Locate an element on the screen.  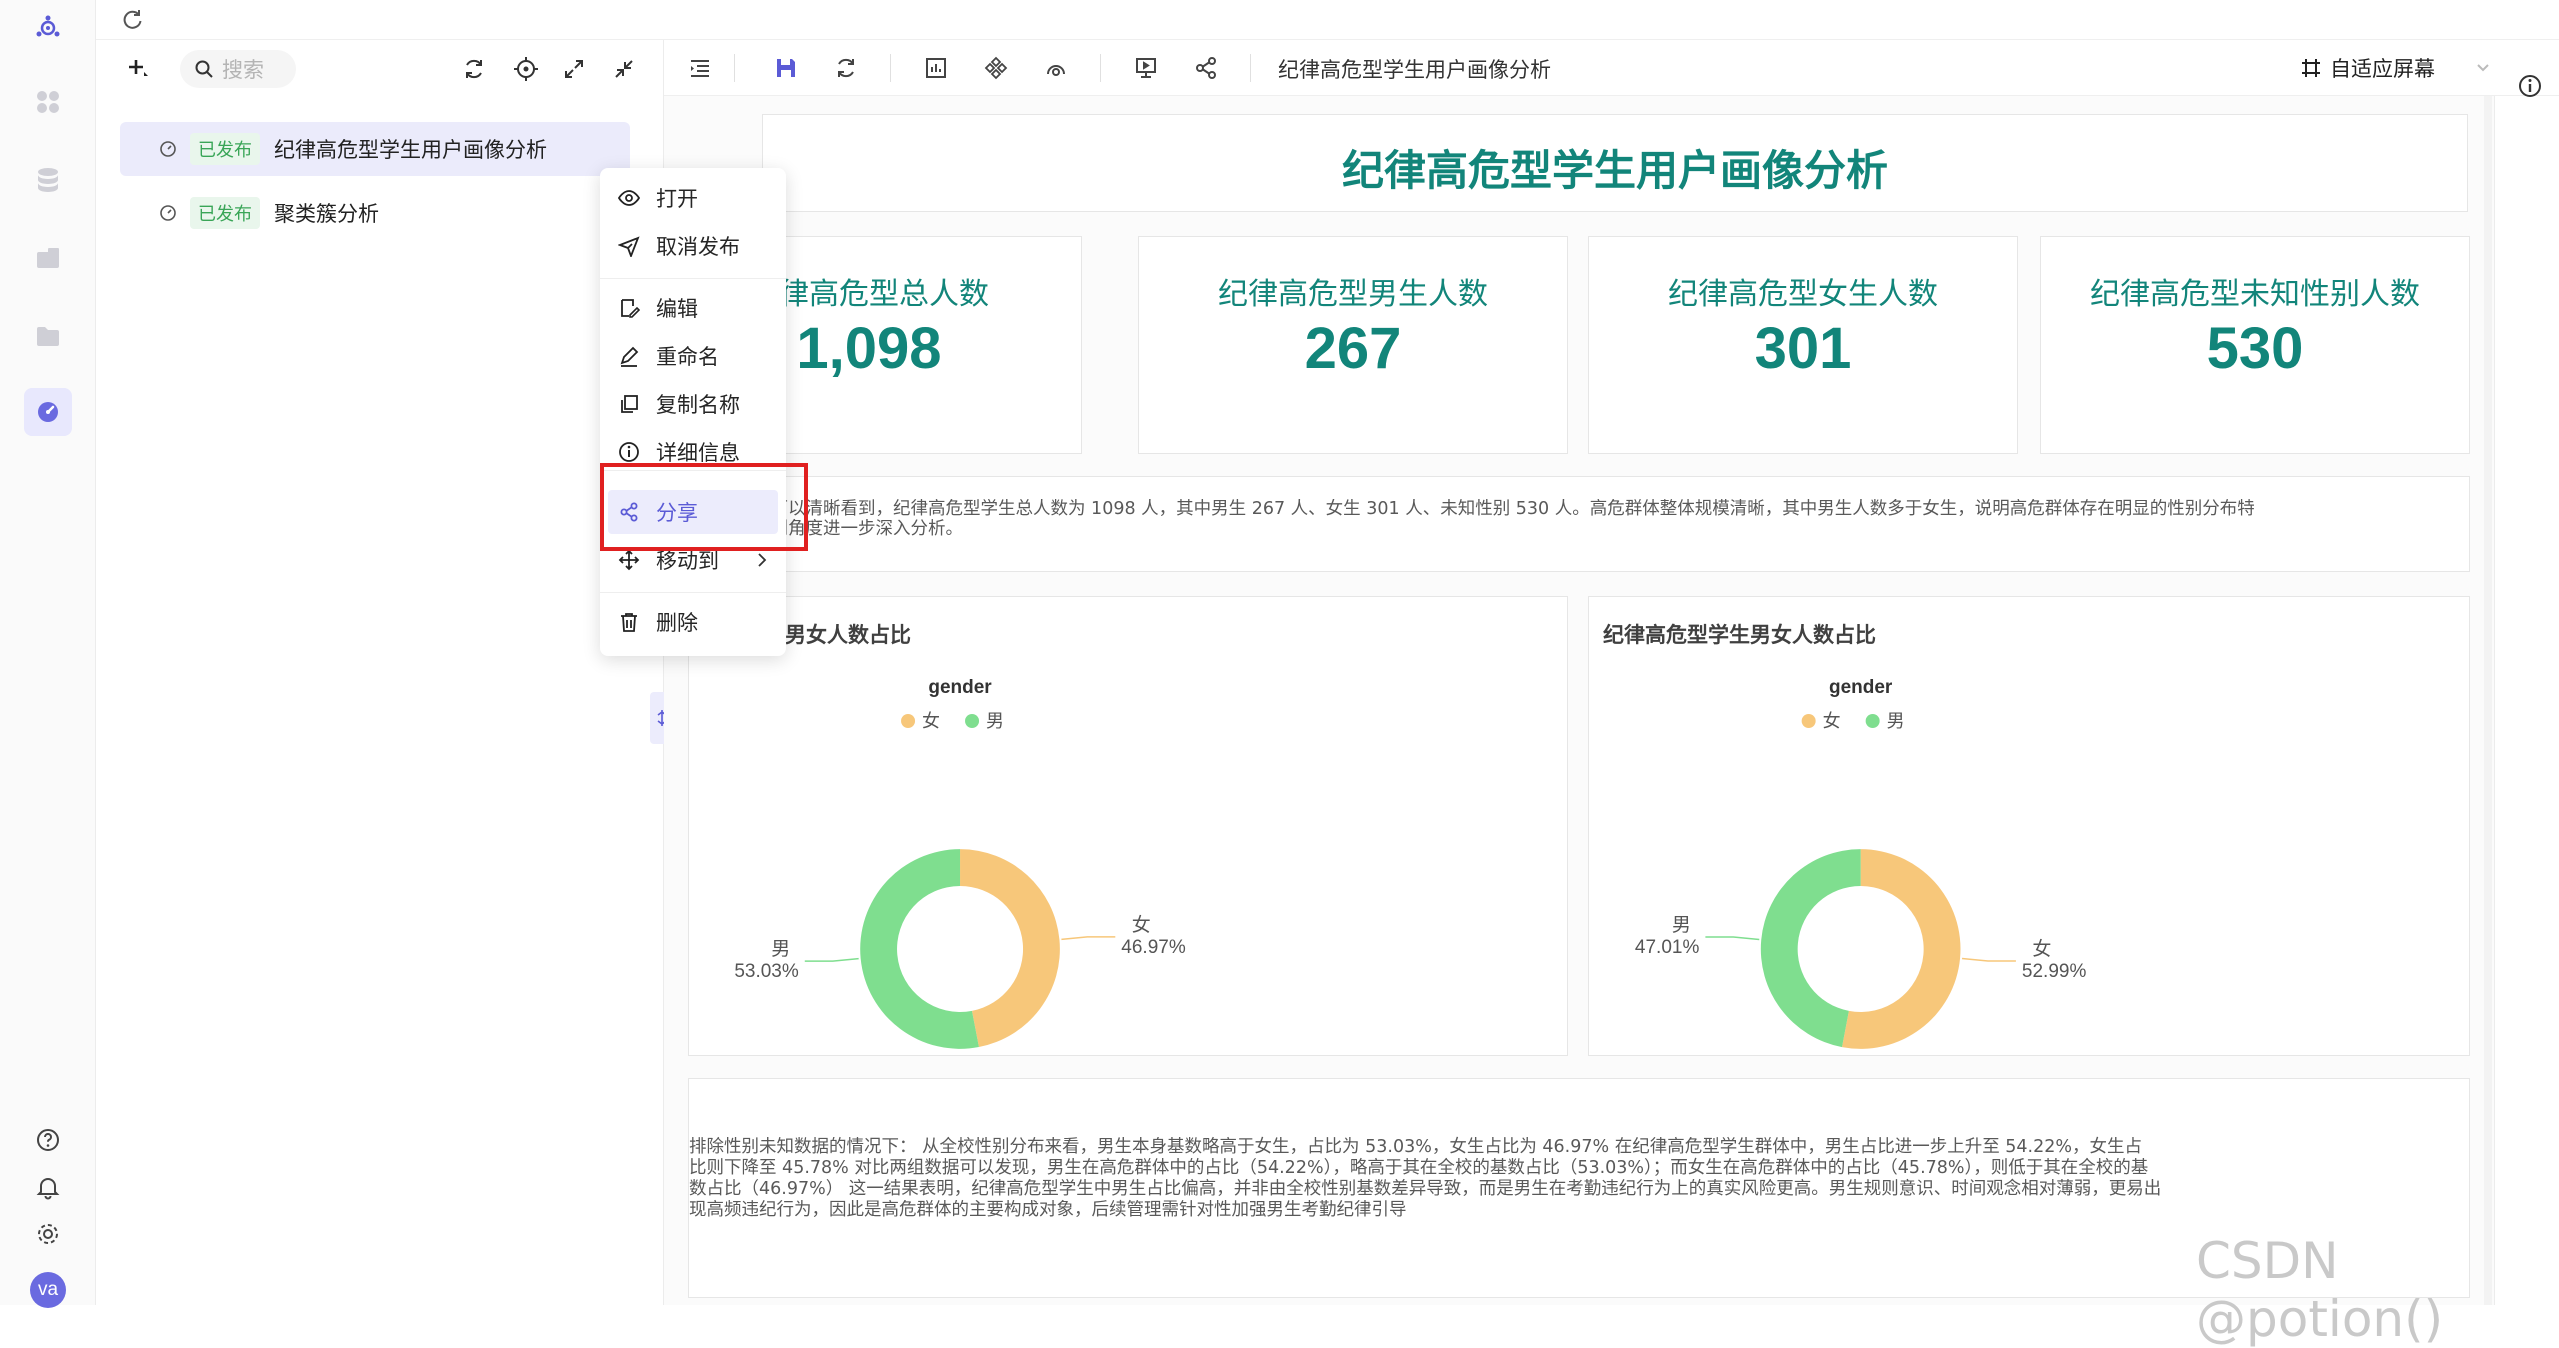
dashboard-icon is located at coordinates (48, 412).